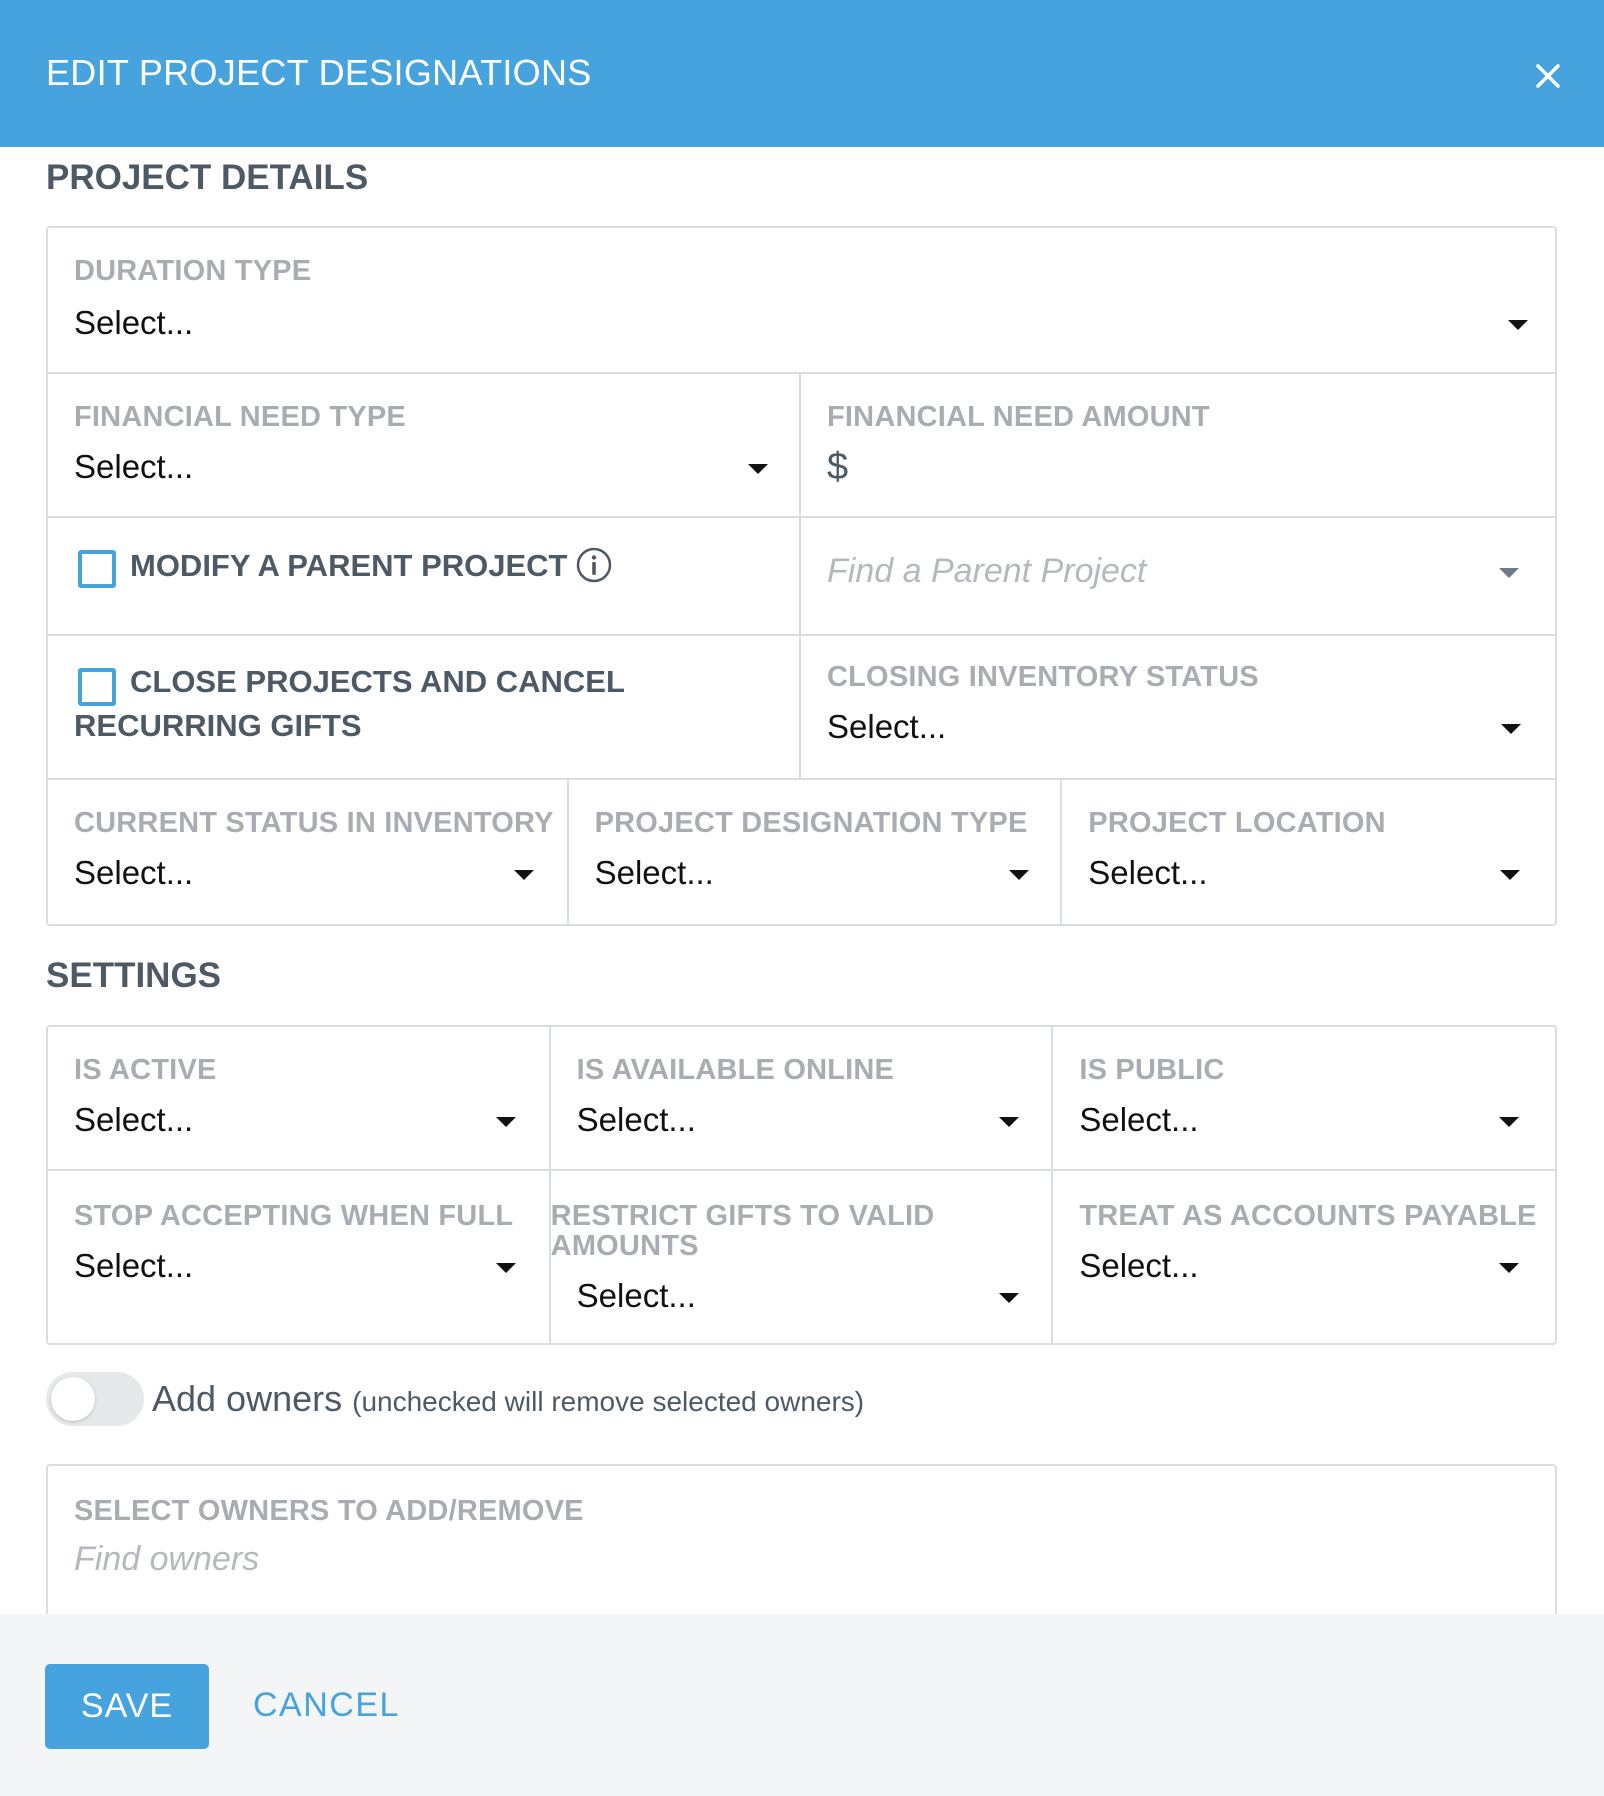 The image size is (1604, 1796). I want to click on modify-parent-label: MODIFY A PARENT PROJECT, so click(371, 566).